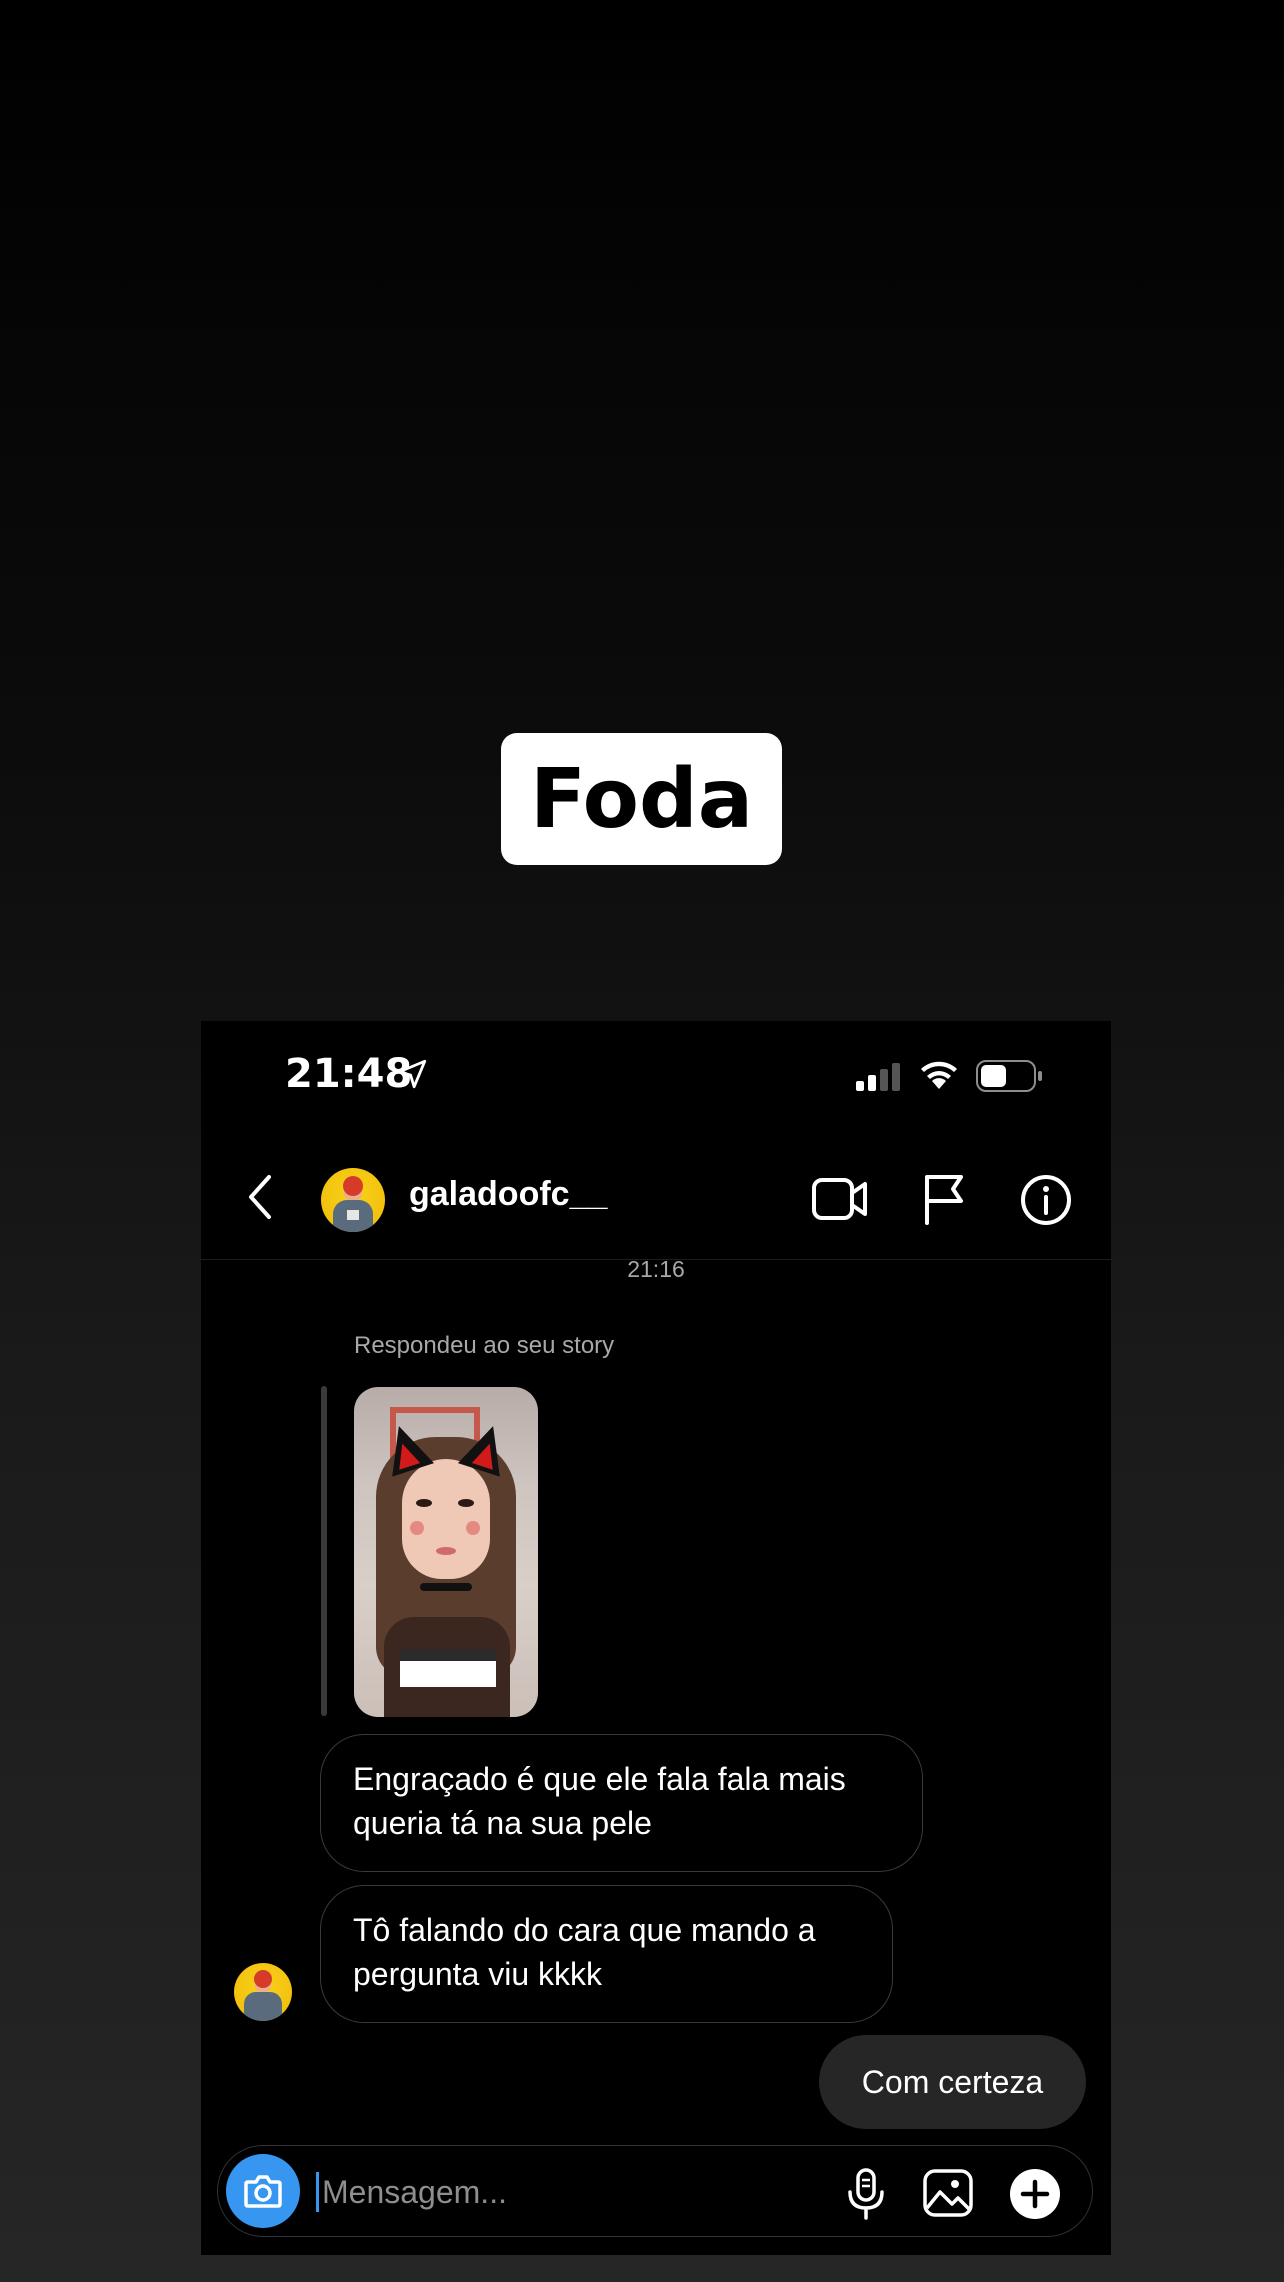 The image size is (1284, 2282). I want to click on story-caption-text: Foda, so click(641, 799).